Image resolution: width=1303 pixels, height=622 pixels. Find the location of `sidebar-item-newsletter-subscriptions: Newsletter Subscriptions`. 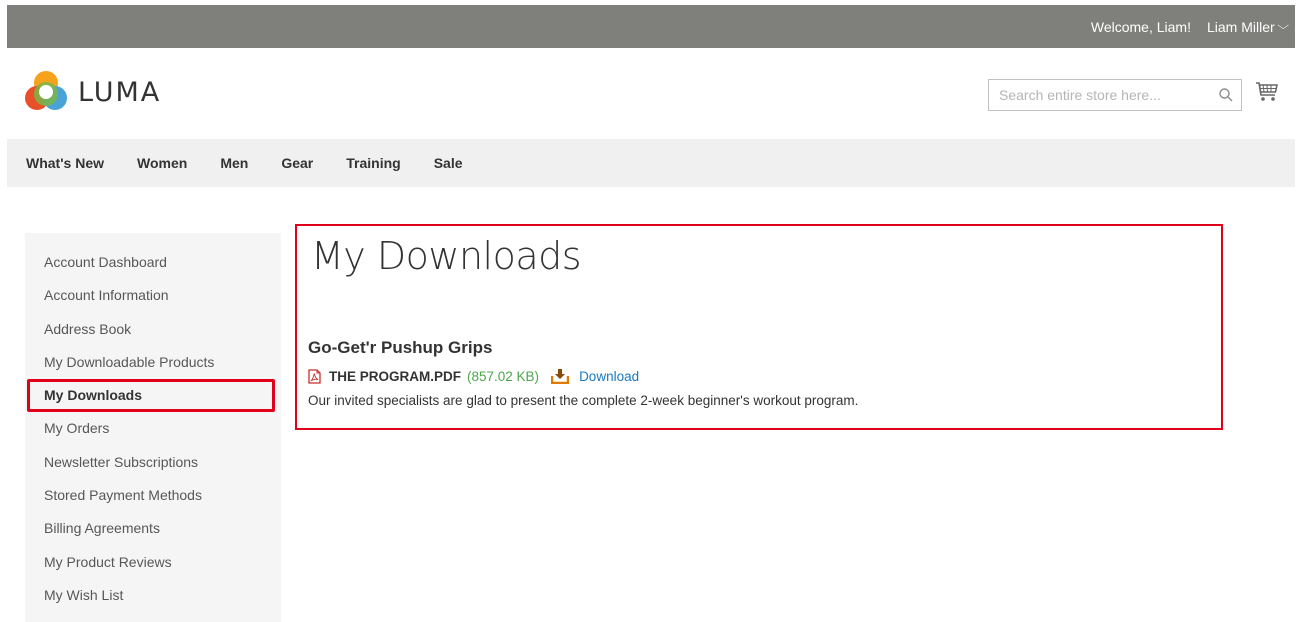

sidebar-item-newsletter-subscriptions: Newsletter Subscriptions is located at coordinates (153, 462).